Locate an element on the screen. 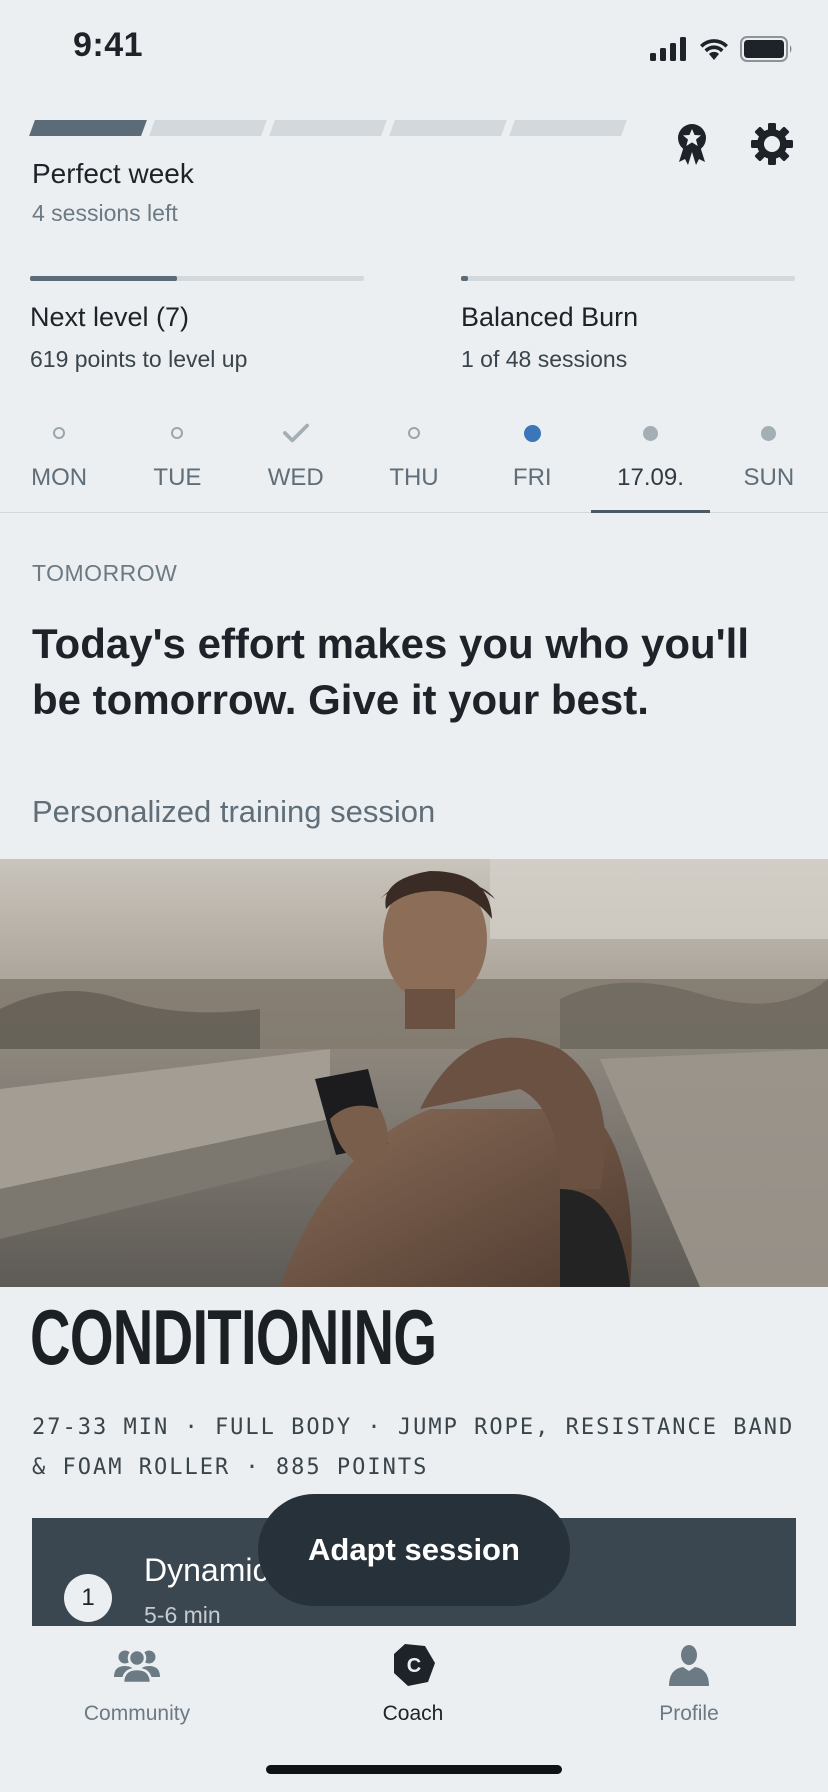 The height and width of the screenshot is (1792, 828). level-progress-bar is located at coordinates (197, 278).